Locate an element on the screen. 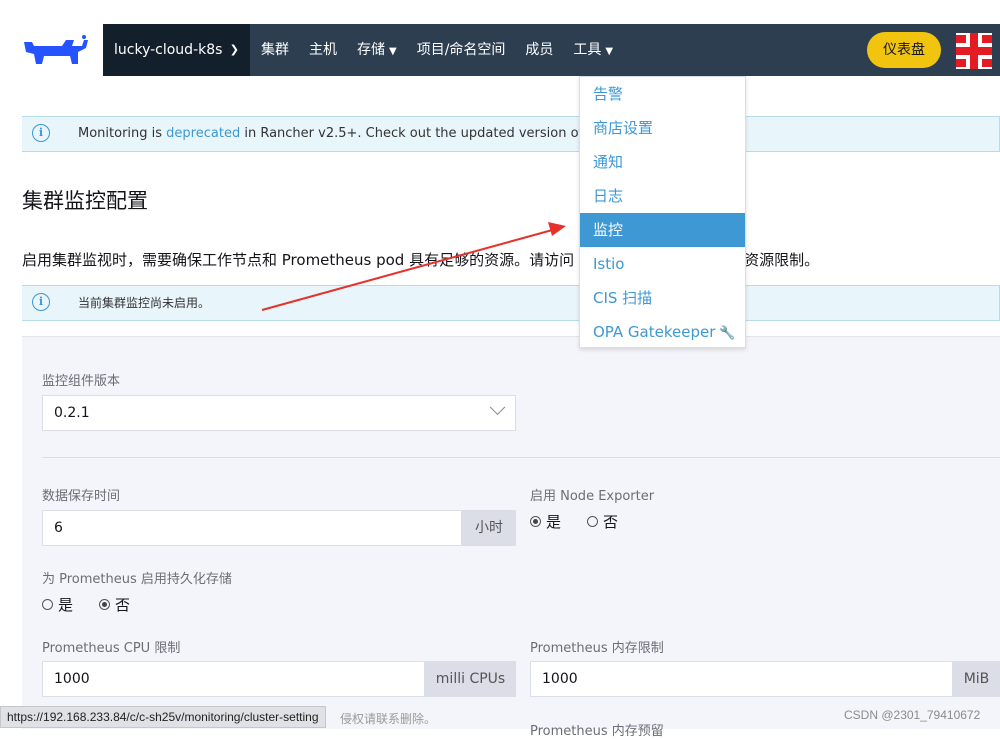  status-banner: i 当前集群监控尚未启用。 is located at coordinates (511, 303).